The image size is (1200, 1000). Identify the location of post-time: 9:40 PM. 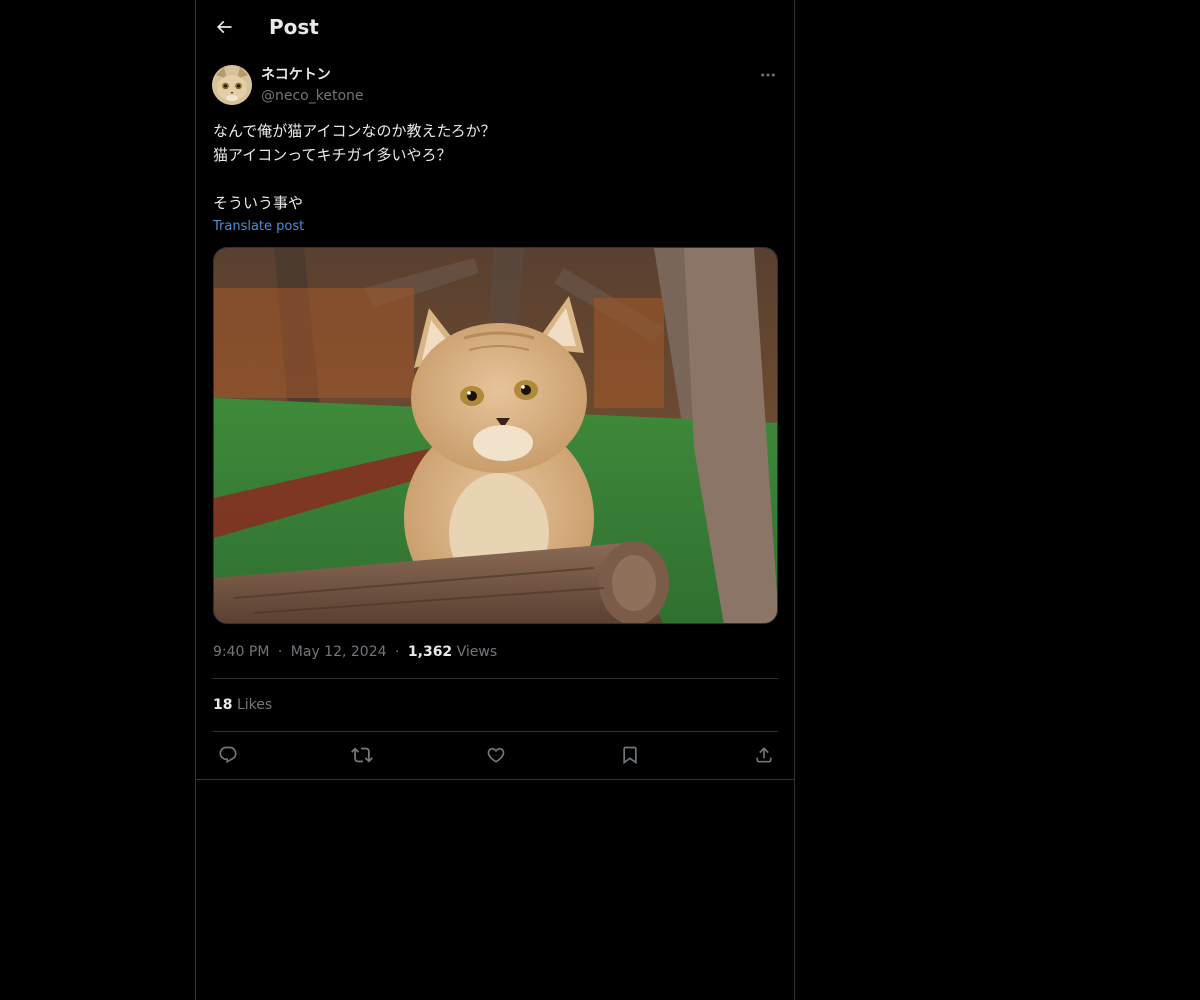
(241, 652).